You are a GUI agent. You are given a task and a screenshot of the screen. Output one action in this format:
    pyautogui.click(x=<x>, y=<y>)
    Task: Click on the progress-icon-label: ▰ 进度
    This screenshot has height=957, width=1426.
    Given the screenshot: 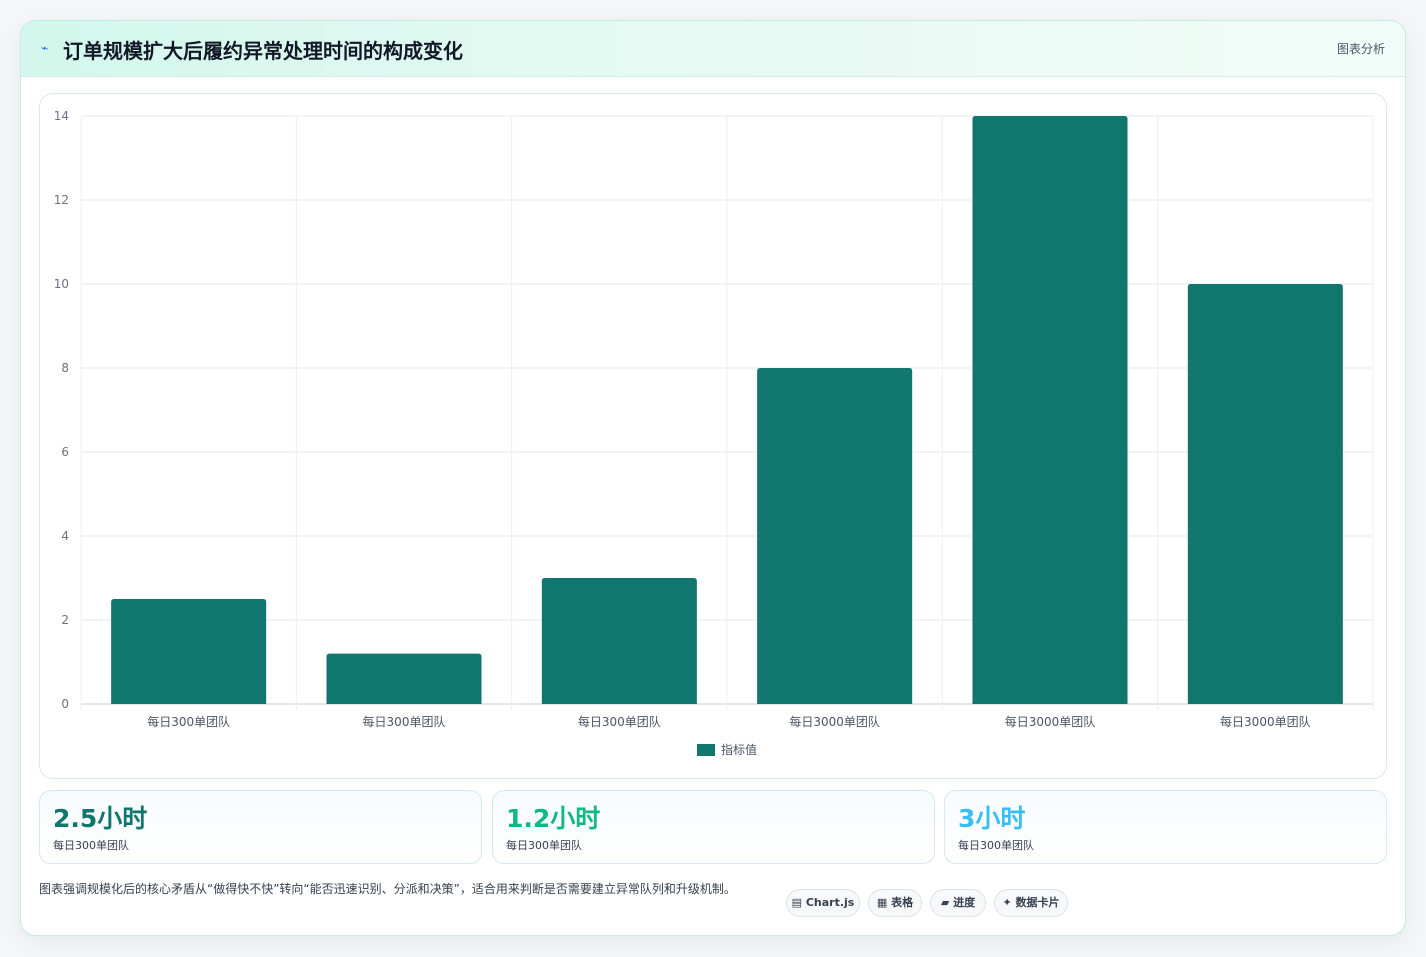 What is the action you would take?
    pyautogui.click(x=958, y=902)
    